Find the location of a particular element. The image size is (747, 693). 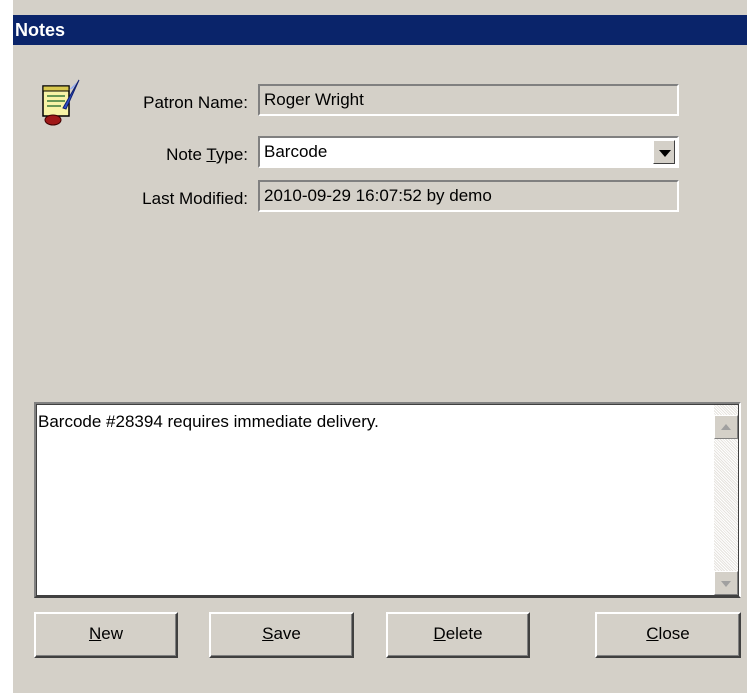

scroll-down-button is located at coordinates (726, 583).